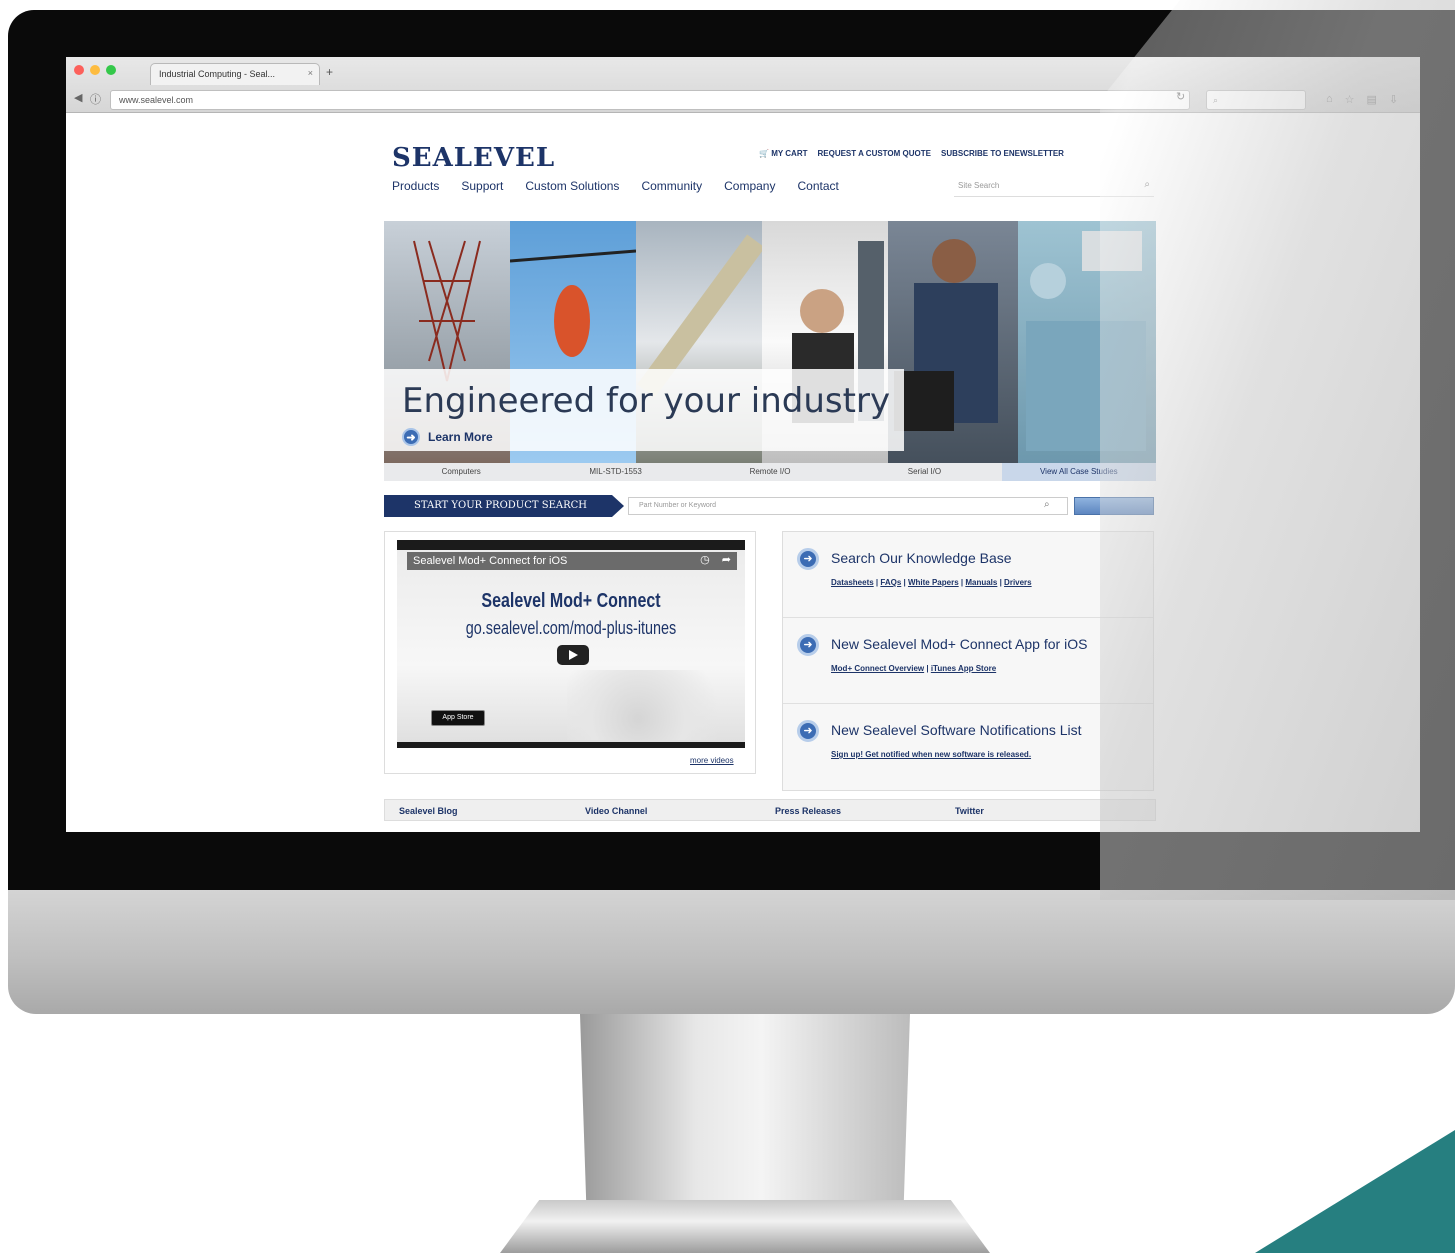  Describe the element at coordinates (749, 186) in the screenshot. I see `nav-company: Company` at that location.